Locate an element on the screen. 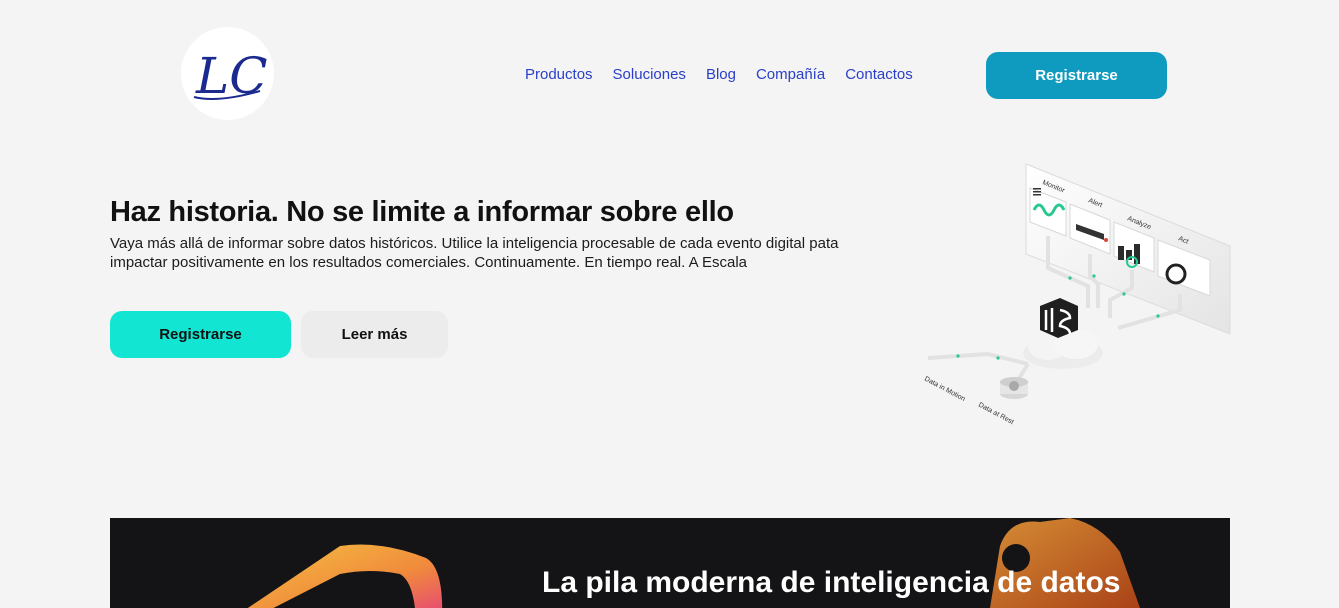 This screenshot has height=608, width=1339. database-icon is located at coordinates (1014, 386).